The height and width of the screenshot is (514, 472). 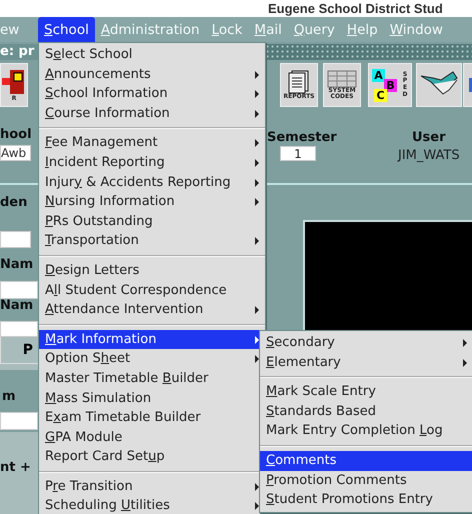 What do you see at coordinates (16, 135) in the screenshot?
I see `field-label: hool` at bounding box center [16, 135].